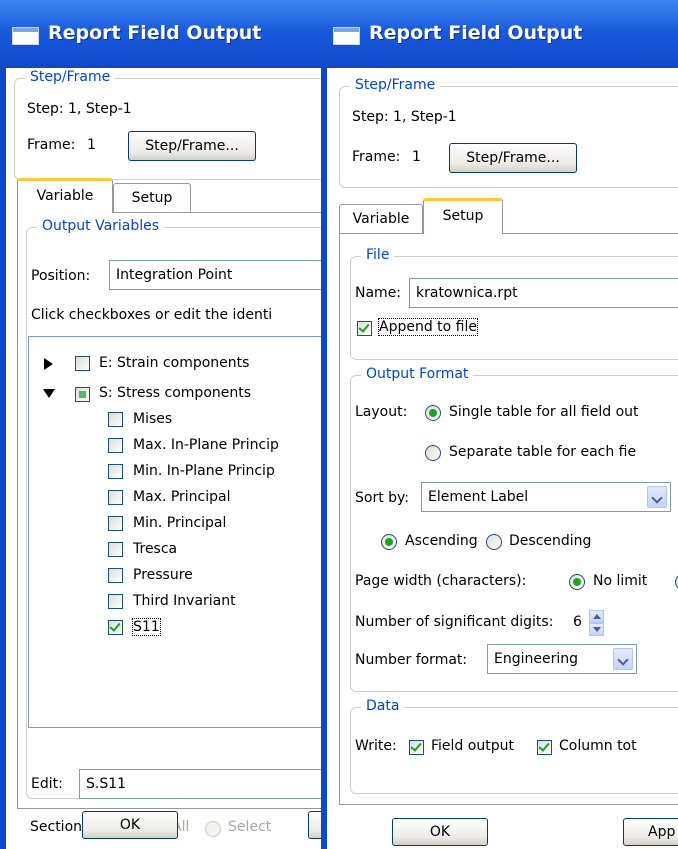 The width and height of the screenshot is (678, 849). I want to click on pressure-checkbox, so click(115, 575).